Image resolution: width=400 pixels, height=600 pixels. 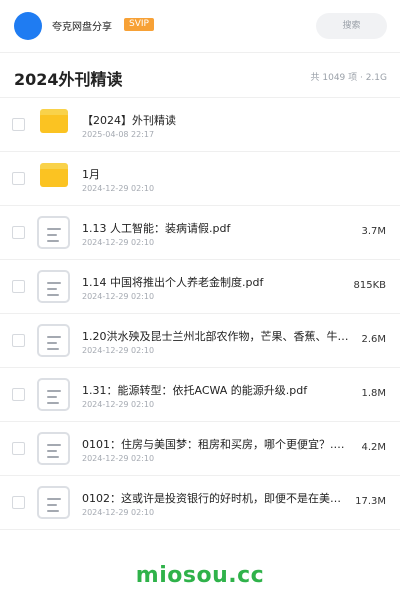 What do you see at coordinates (370, 501) in the screenshot?
I see `file-size: 17.3M` at bounding box center [370, 501].